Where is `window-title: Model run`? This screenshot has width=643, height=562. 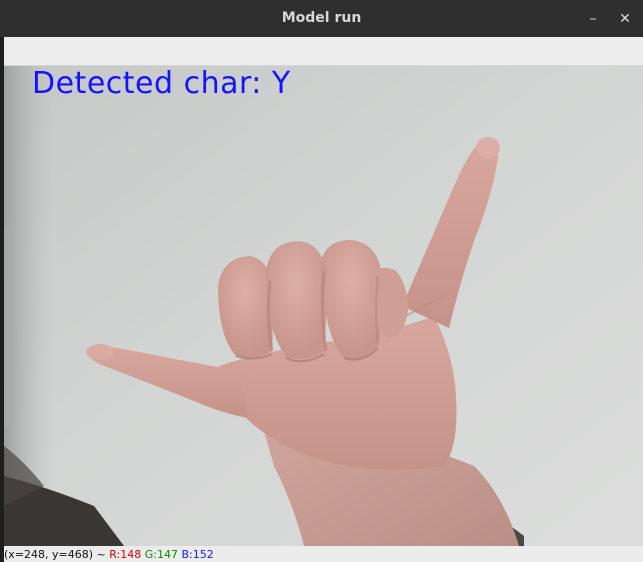 window-title: Model run is located at coordinates (321, 18).